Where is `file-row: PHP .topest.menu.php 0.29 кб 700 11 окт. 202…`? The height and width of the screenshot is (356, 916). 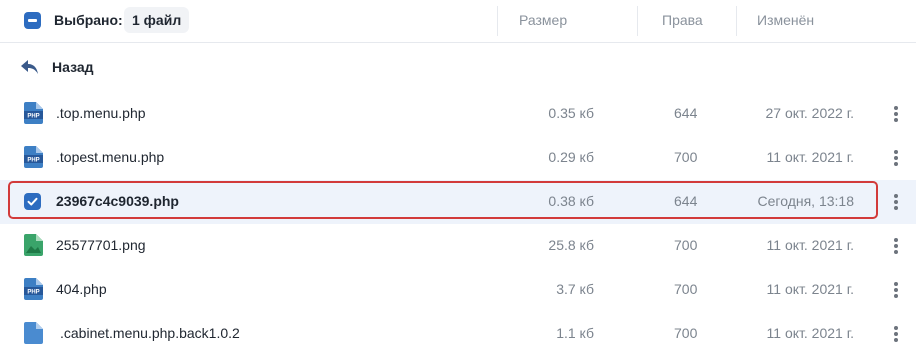 file-row: PHP .topest.menu.php 0.29 кб 700 11 окт. 202… is located at coordinates (458, 158).